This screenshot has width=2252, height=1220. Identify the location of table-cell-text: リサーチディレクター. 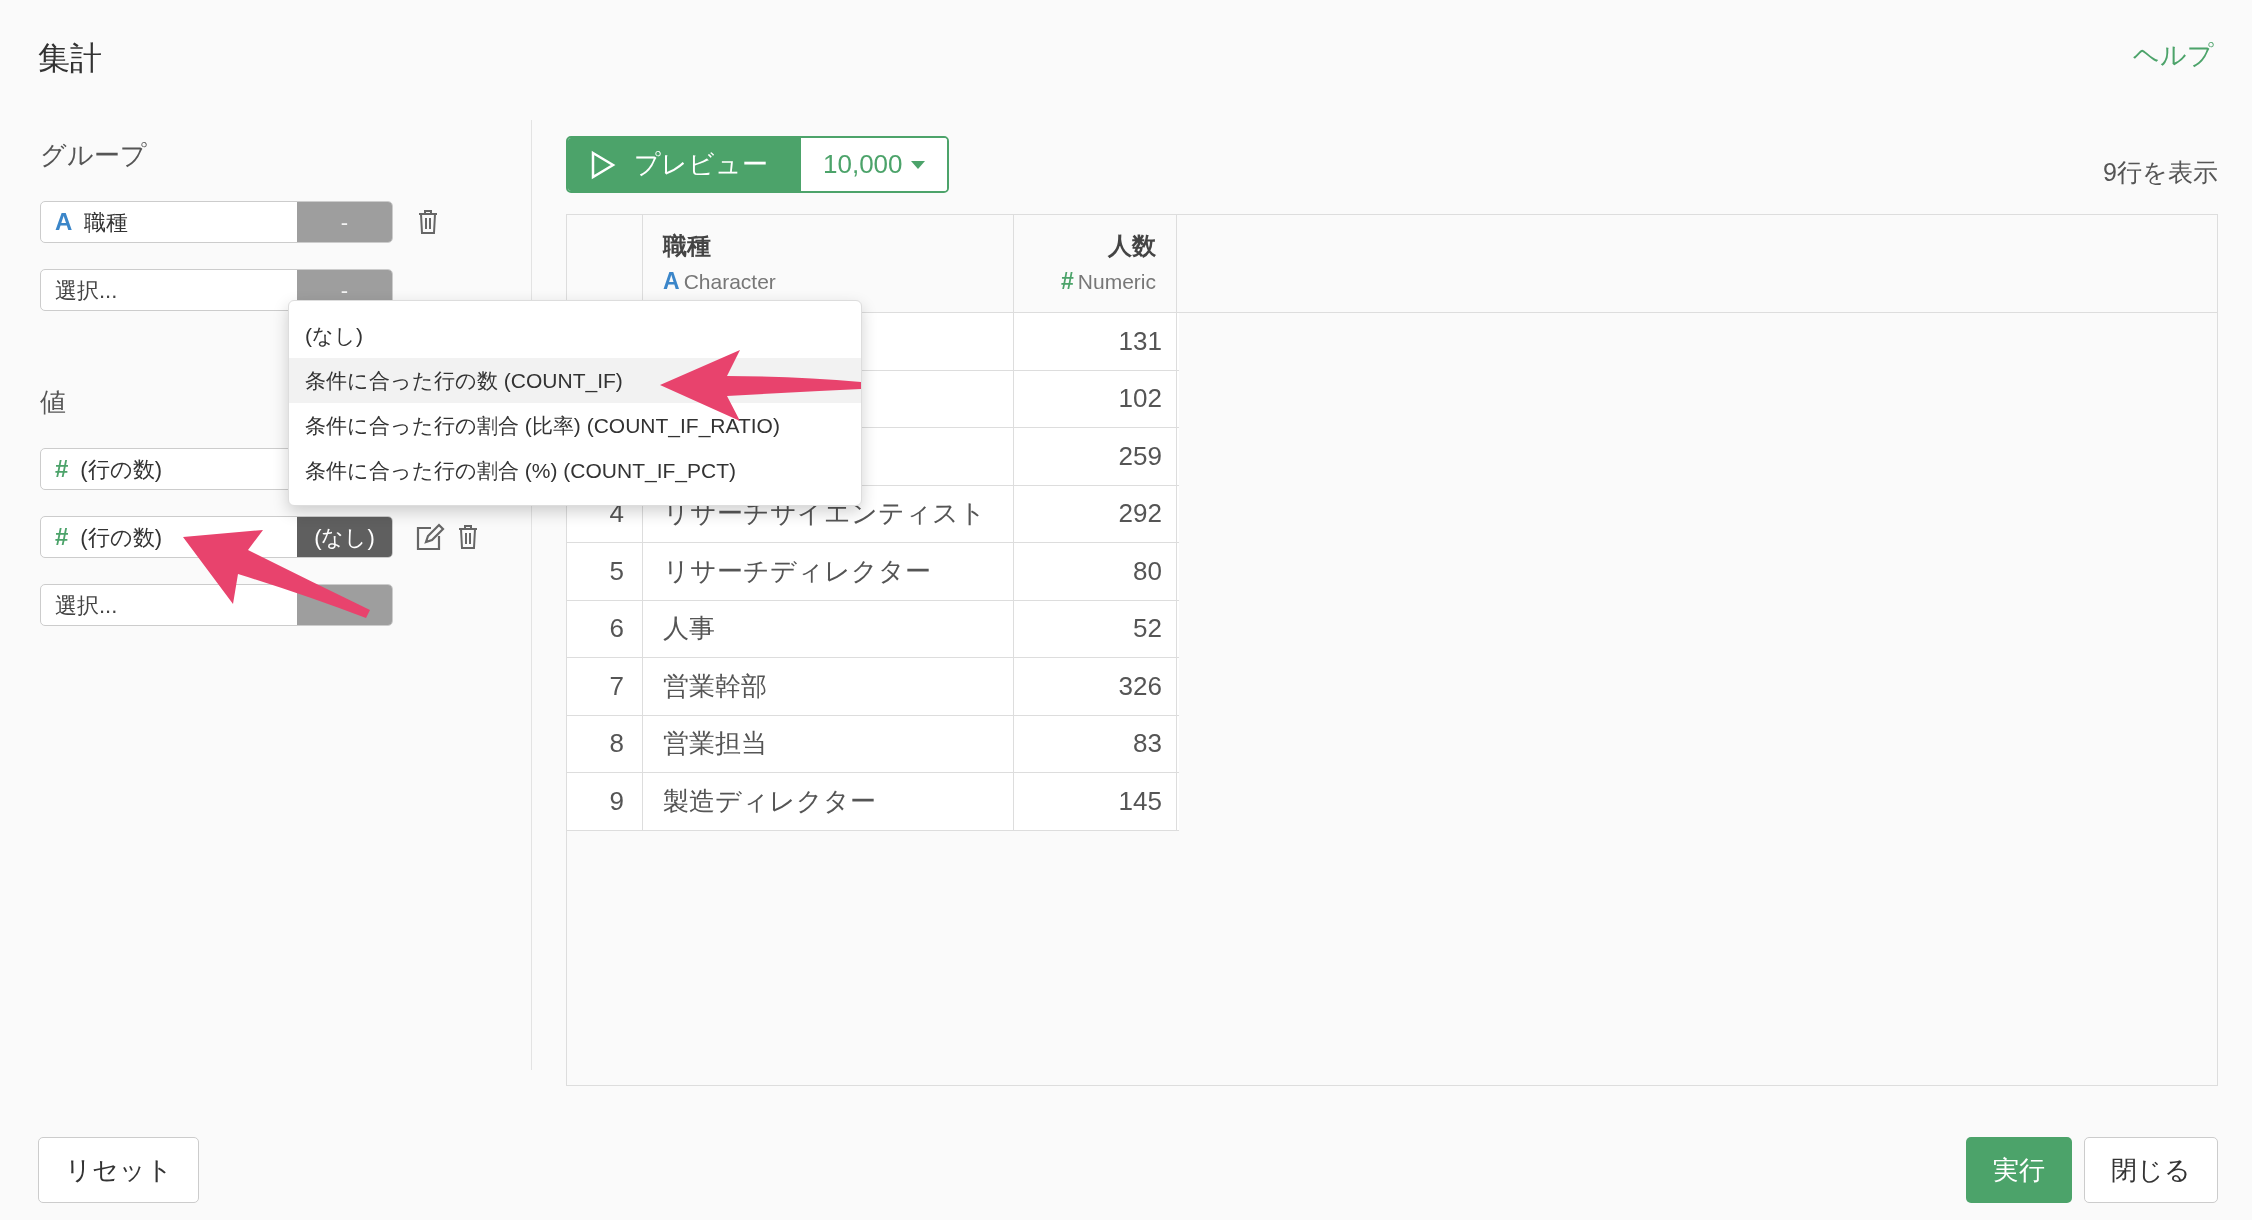
(797, 571).